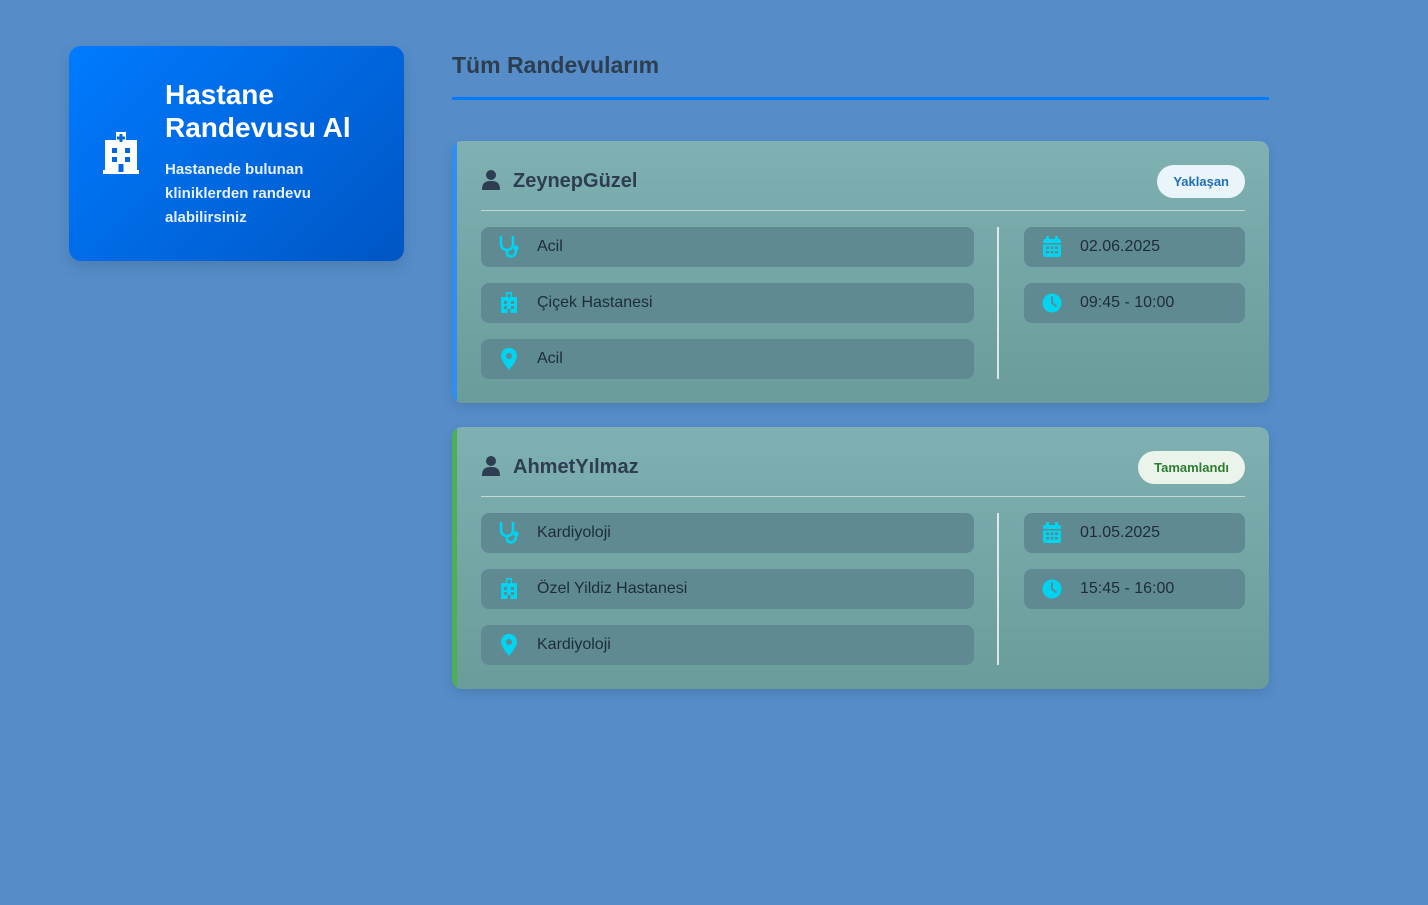 The image size is (1428, 905). What do you see at coordinates (727, 533) in the screenshot?
I see `department-field: Kardiyoloji` at bounding box center [727, 533].